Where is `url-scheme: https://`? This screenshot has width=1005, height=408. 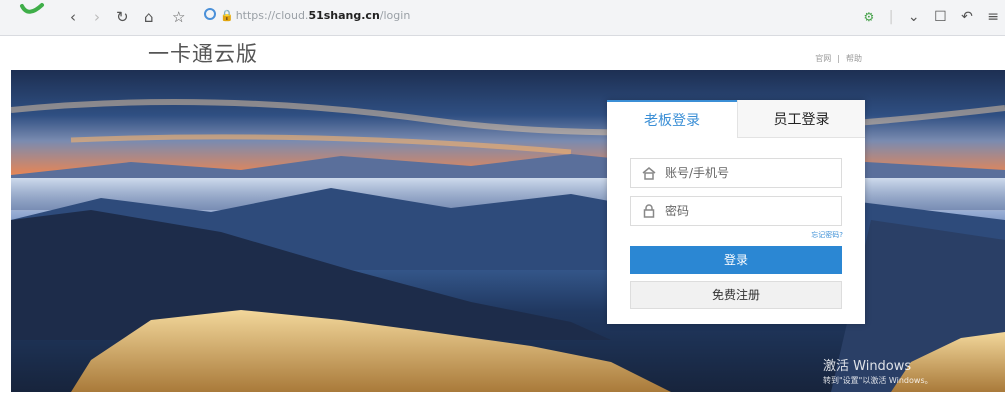 url-scheme: https:// is located at coordinates (255, 15).